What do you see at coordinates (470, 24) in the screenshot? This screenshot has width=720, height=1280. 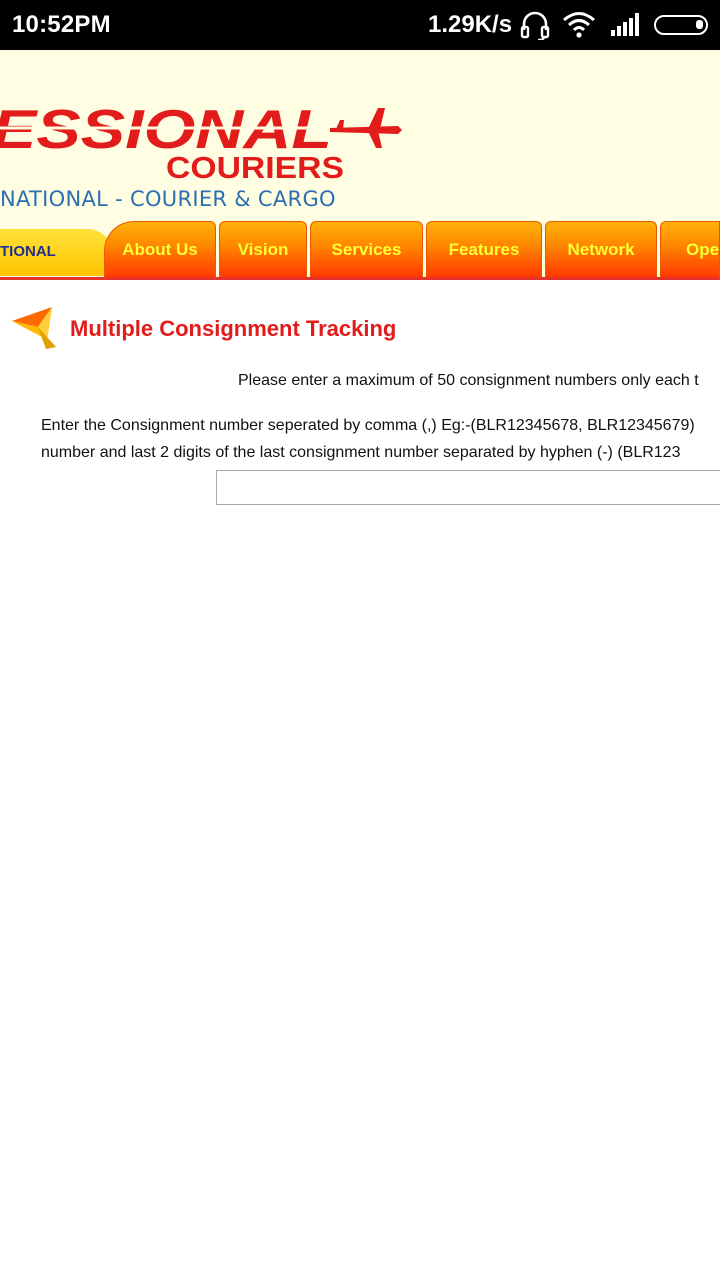 I see `network-speed: 1.29K/s` at bounding box center [470, 24].